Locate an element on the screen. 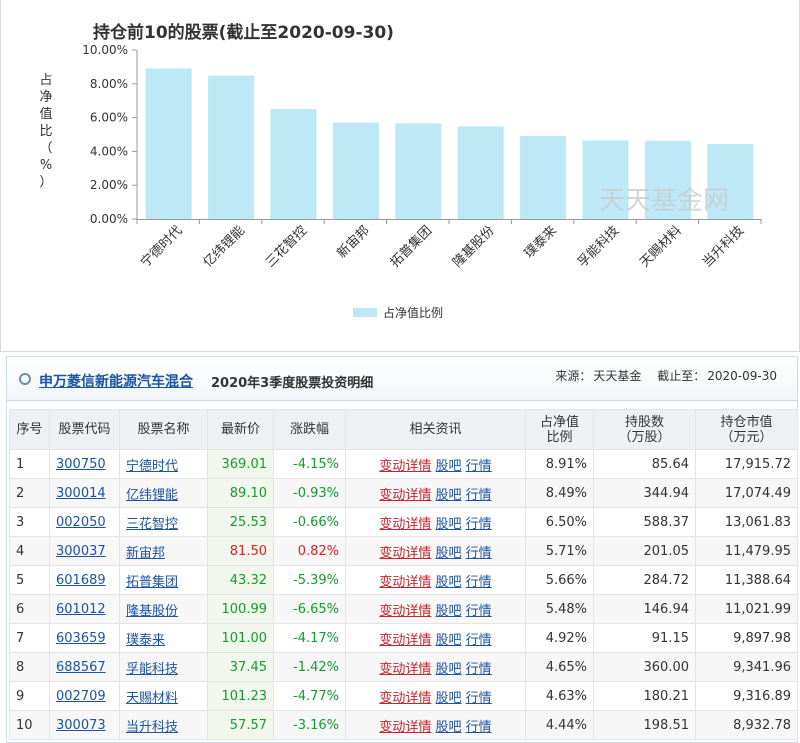  cell-ratio: 5.48% is located at coordinates (559, 609).